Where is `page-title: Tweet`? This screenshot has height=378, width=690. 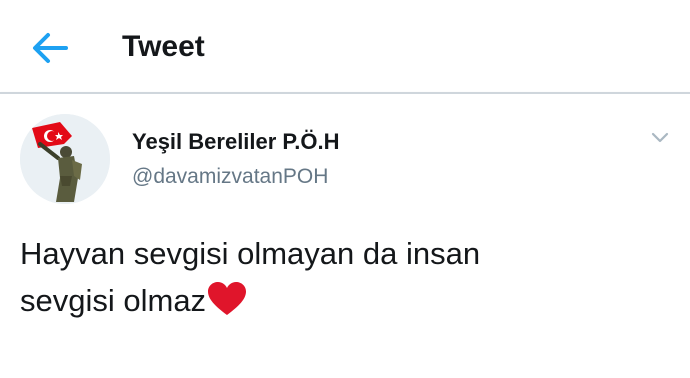 page-title: Tweet is located at coordinates (163, 46).